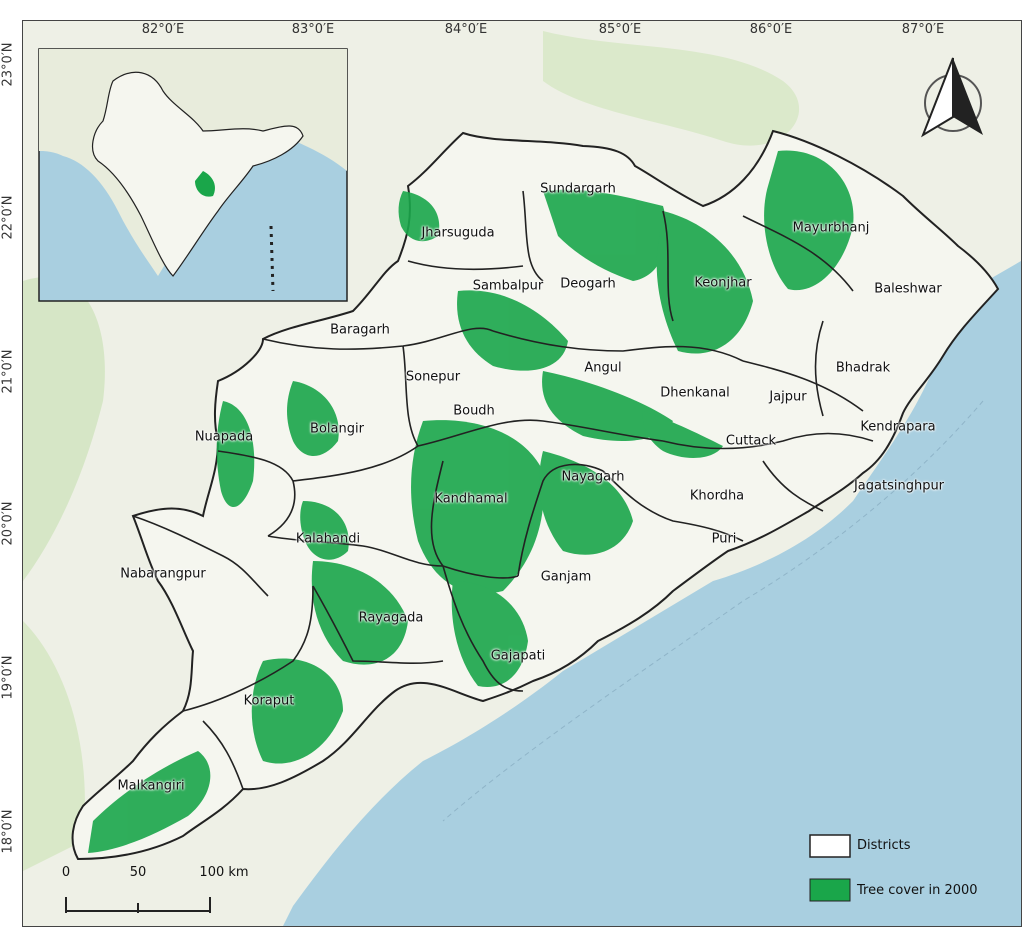  I want to click on longitude-tick: 82°0′E, so click(163, 29).